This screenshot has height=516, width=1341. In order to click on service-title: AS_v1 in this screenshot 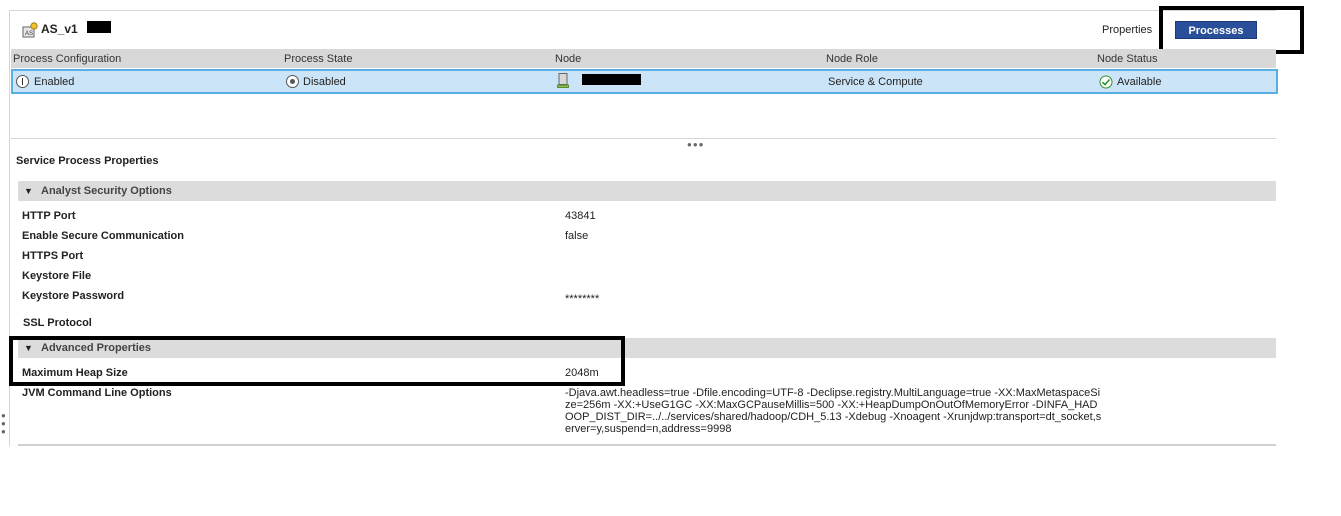, I will do `click(59, 29)`.